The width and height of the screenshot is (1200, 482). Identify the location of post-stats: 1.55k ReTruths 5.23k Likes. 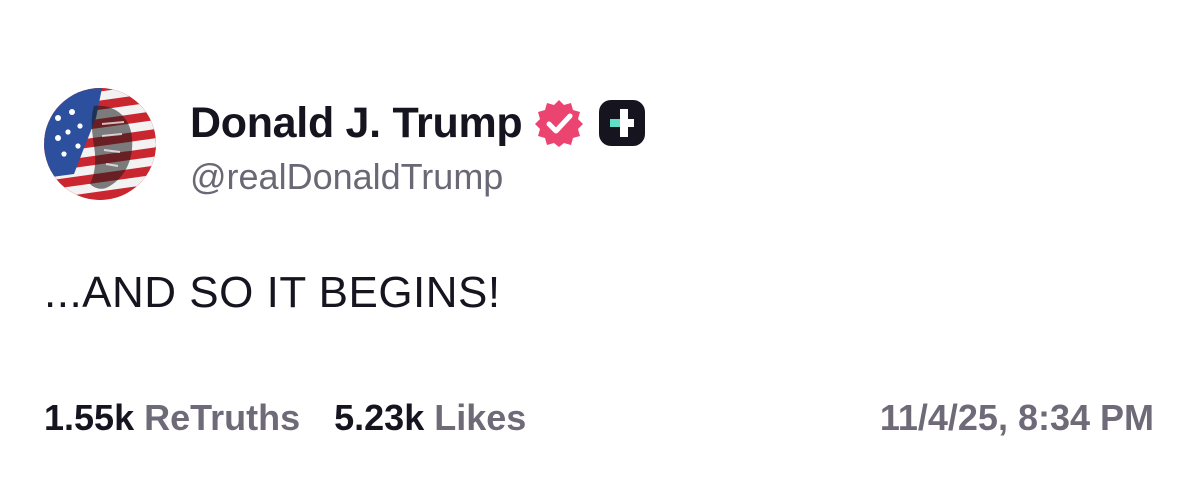
(285, 418).